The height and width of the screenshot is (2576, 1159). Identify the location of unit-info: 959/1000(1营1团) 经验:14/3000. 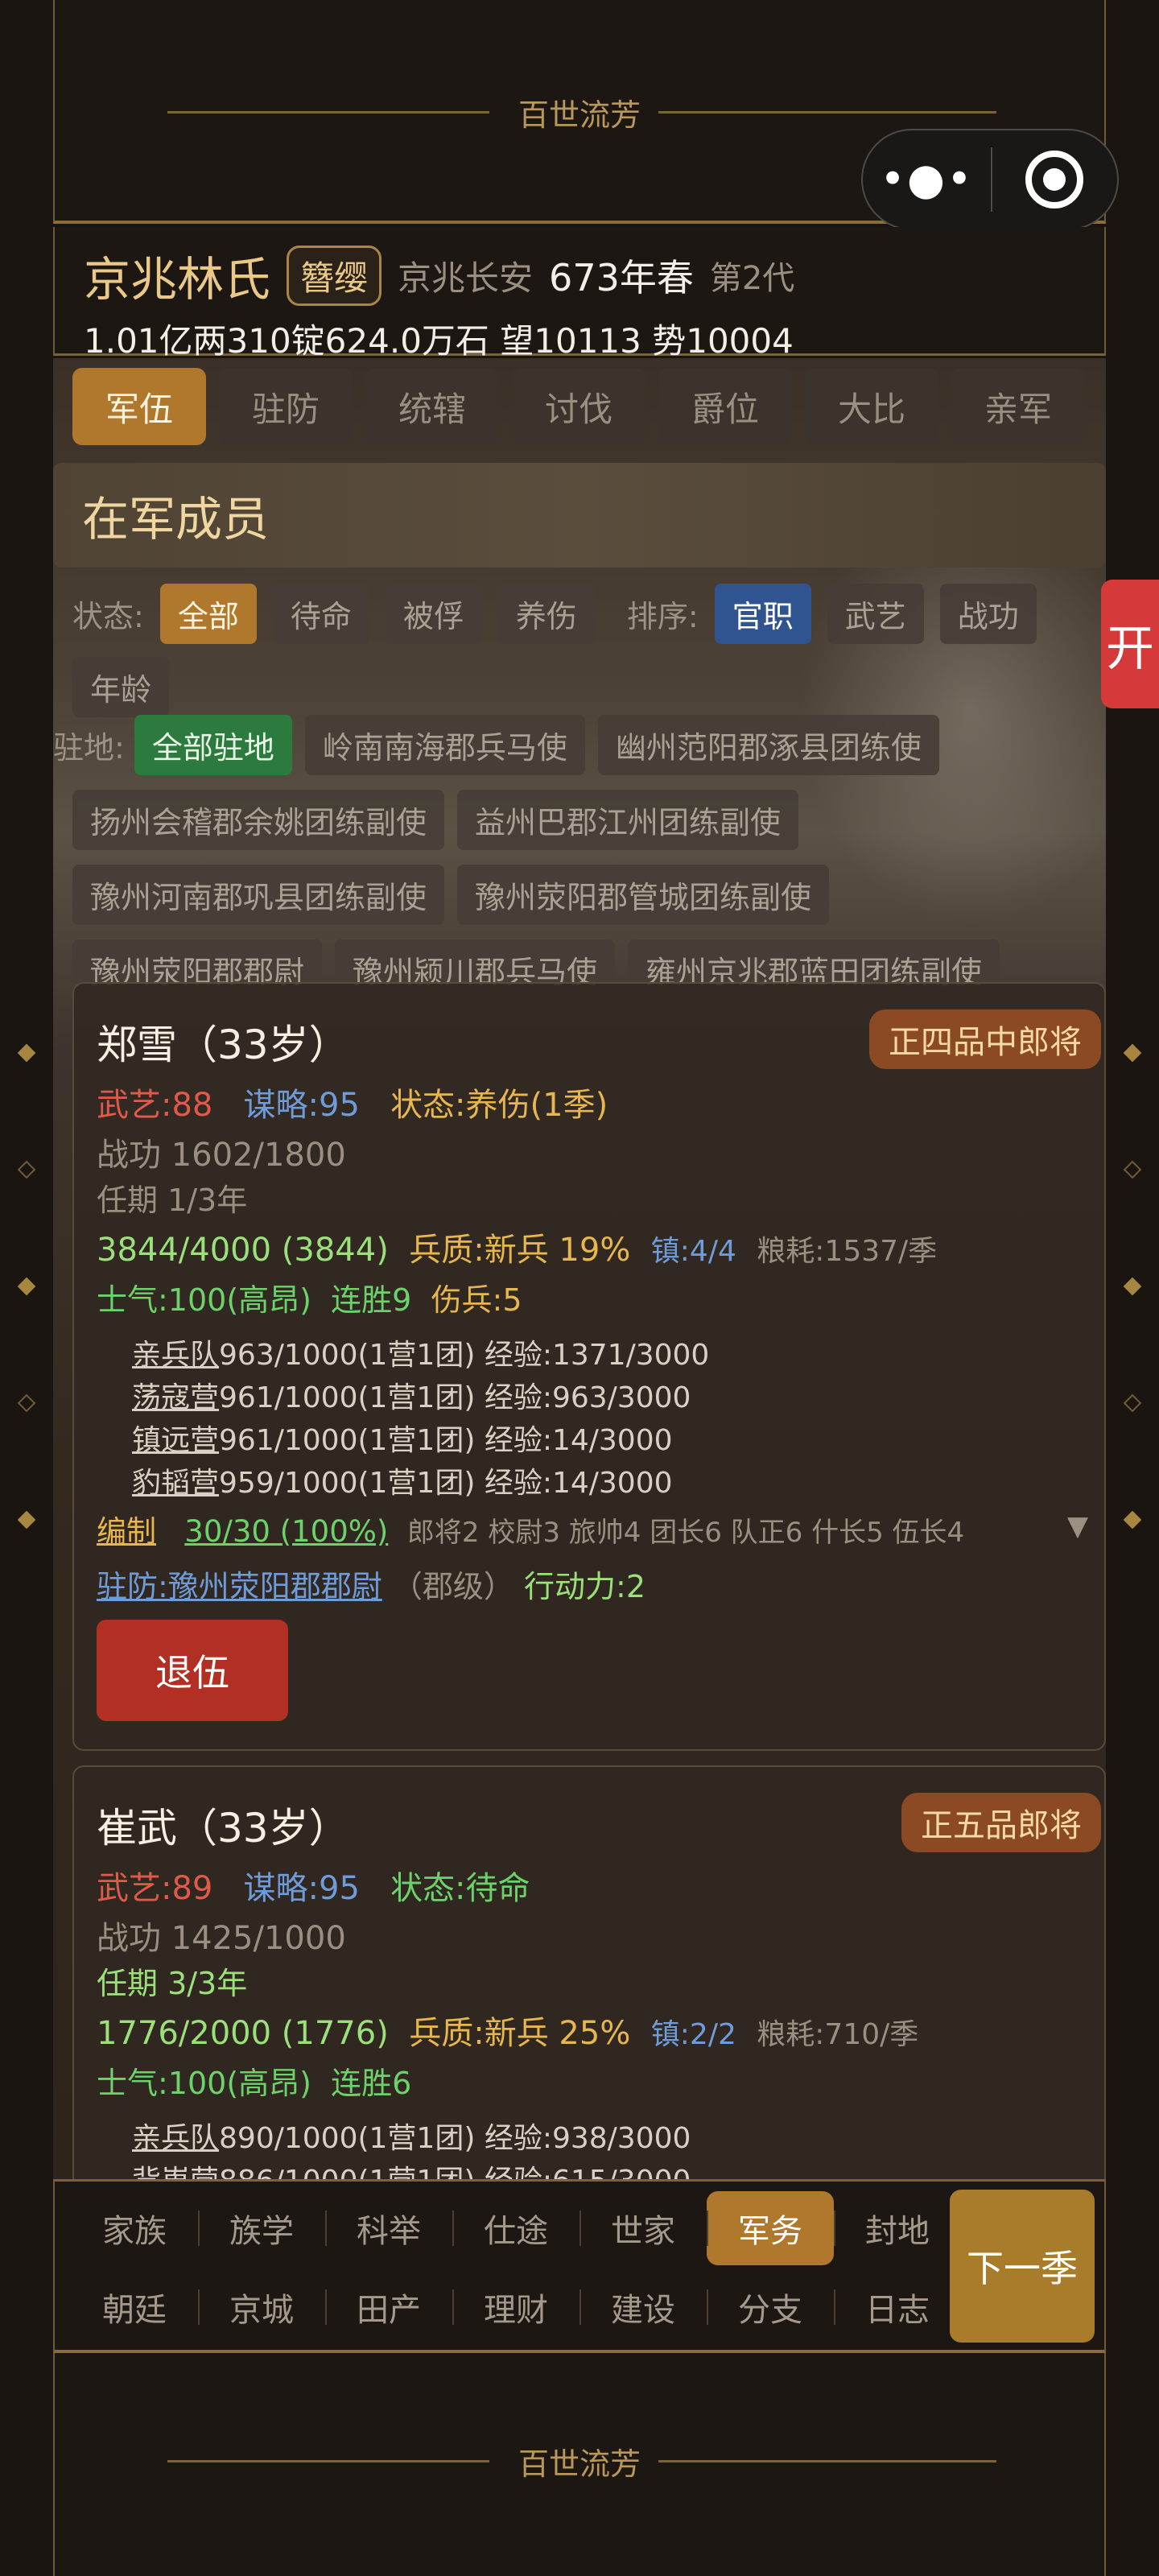
(446, 1483).